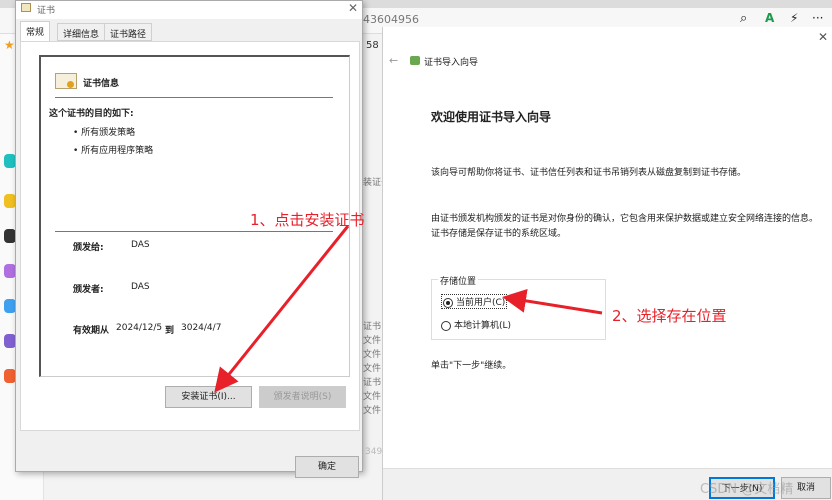 This screenshot has height=500, width=832. I want to click on arrow-step1, so click(282, 309).